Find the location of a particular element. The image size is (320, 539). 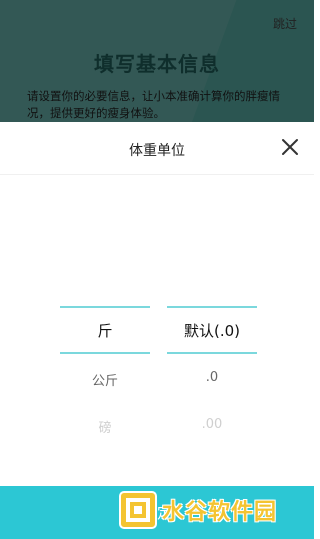

watermark-logo: 水谷软件园 is located at coordinates (213, 510).